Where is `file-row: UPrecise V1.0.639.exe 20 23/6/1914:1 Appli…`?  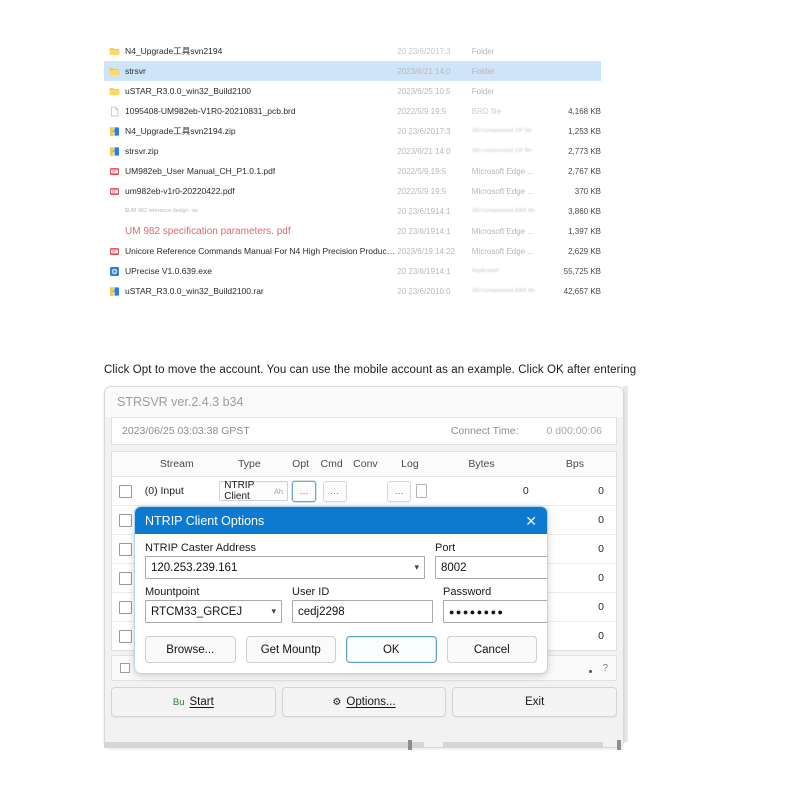
file-row: UPrecise V1.0.639.exe 20 23/6/1914:1 Appli… is located at coordinates (352, 271).